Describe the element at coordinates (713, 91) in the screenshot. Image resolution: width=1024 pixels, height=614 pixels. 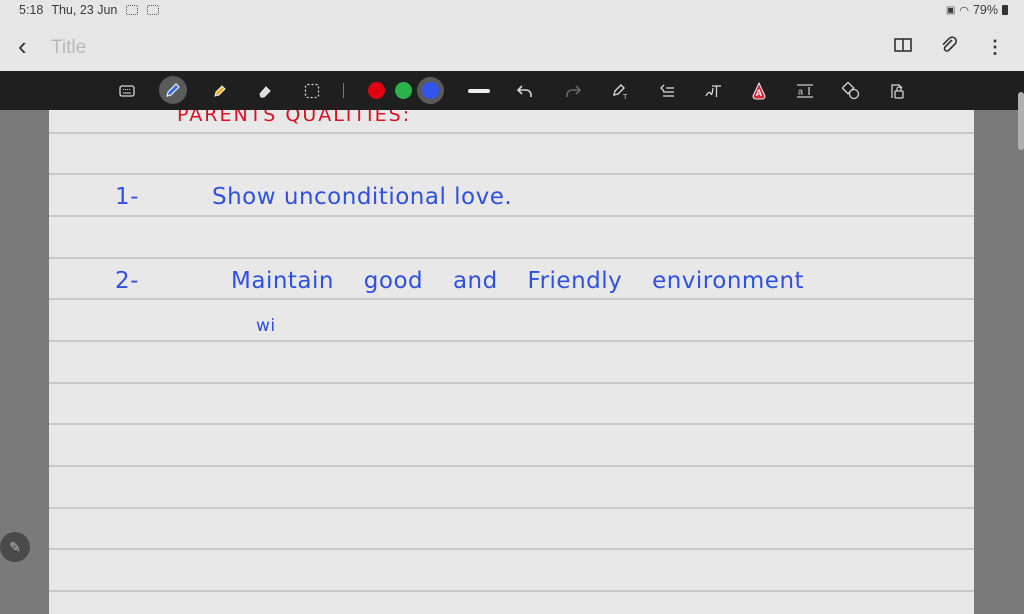
I see `handwriting-text-icon` at that location.